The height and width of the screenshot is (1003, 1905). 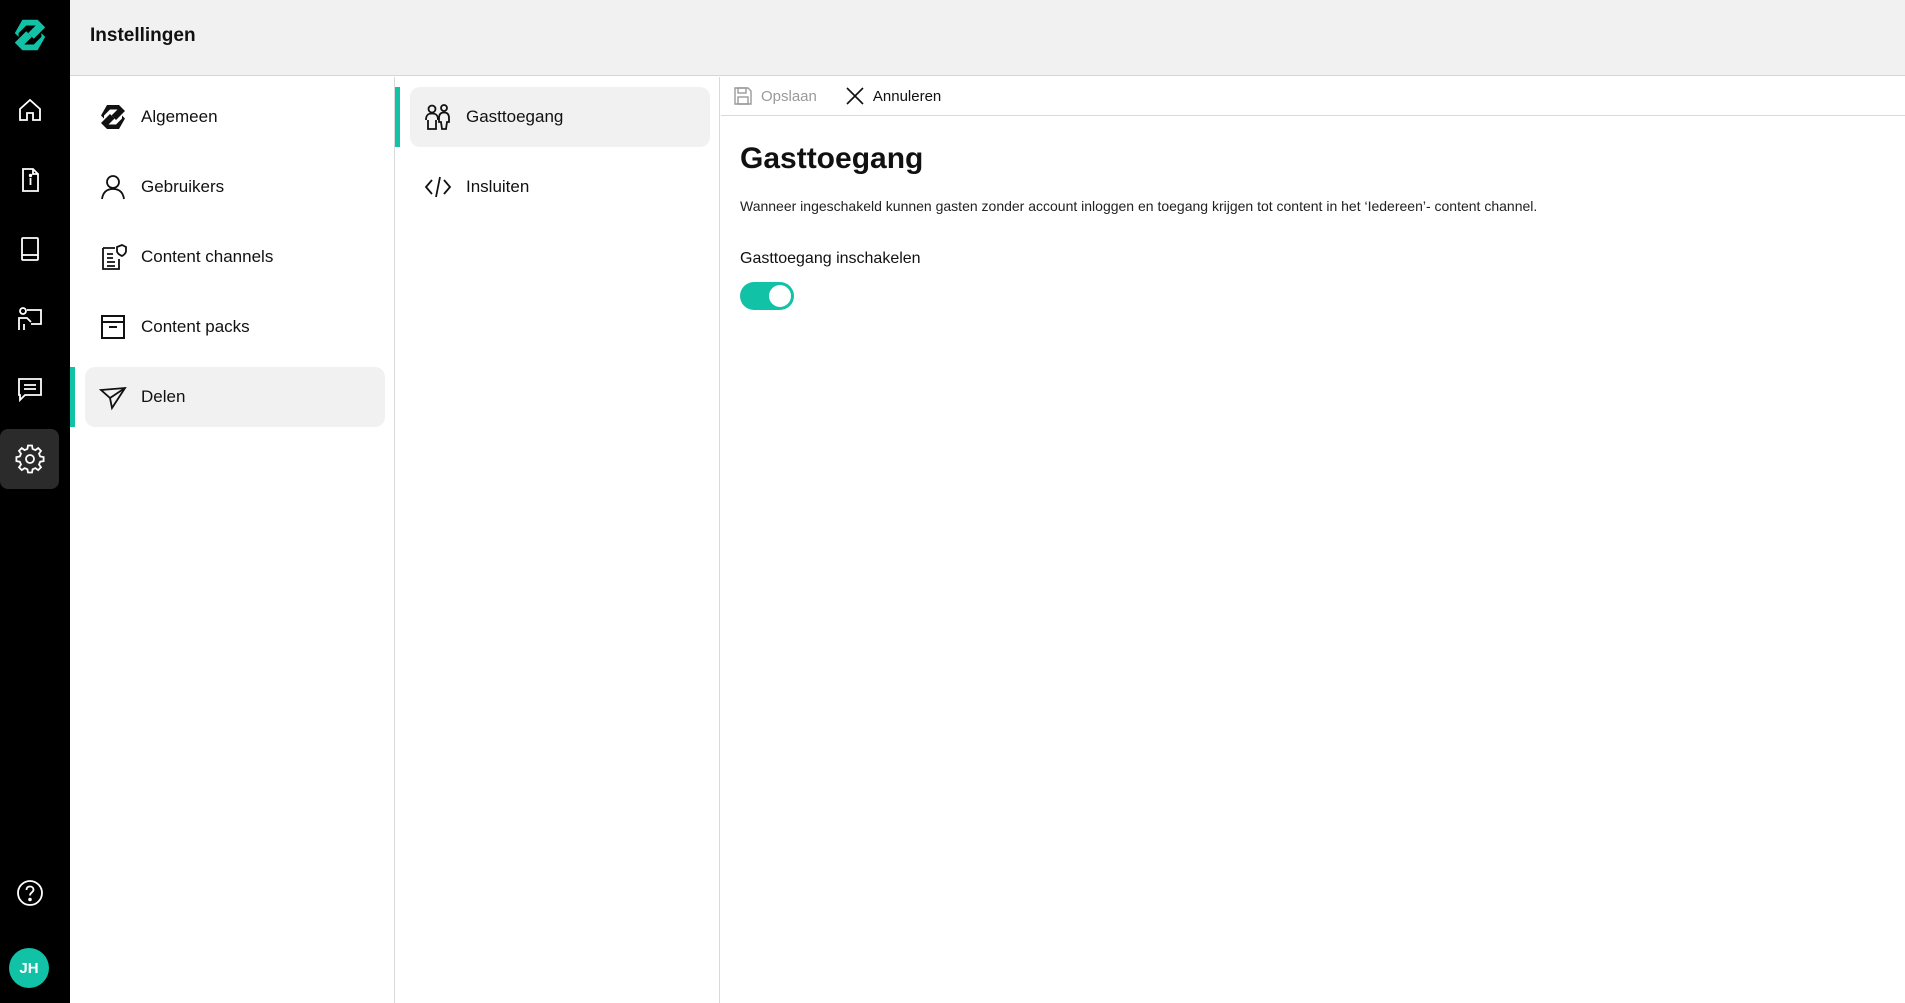 I want to click on toggle-knob, so click(x=780, y=296).